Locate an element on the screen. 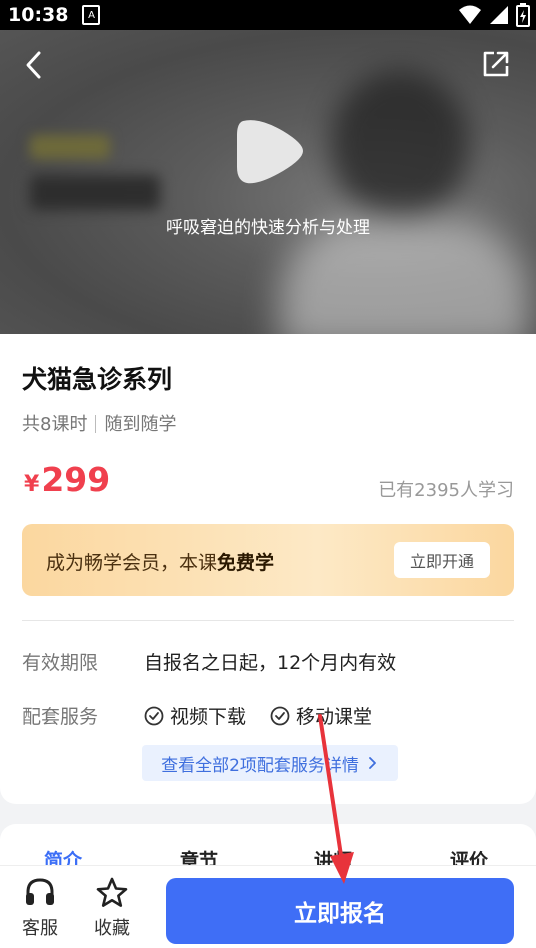  course-meta: 共8课时 随到随学 is located at coordinates (99, 423).